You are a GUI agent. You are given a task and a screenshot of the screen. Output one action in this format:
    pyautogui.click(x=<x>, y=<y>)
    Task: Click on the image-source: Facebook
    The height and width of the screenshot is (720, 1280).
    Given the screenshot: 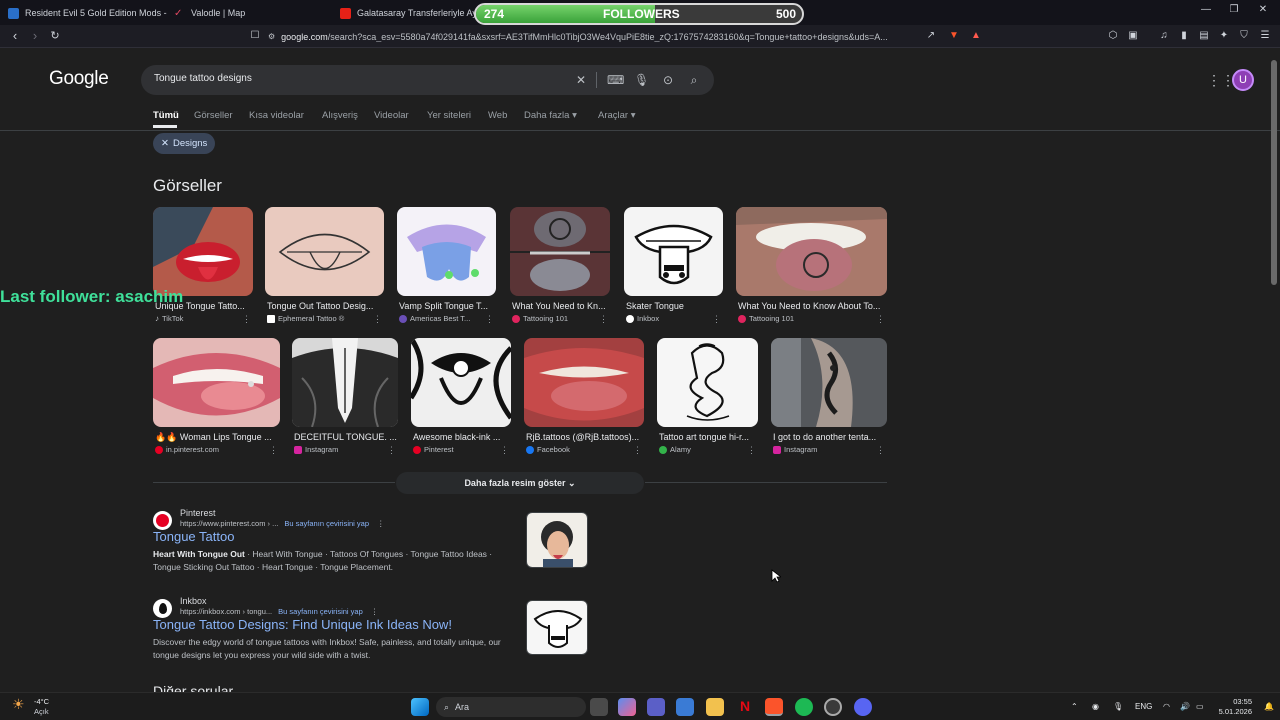 What is the action you would take?
    pyautogui.click(x=548, y=449)
    